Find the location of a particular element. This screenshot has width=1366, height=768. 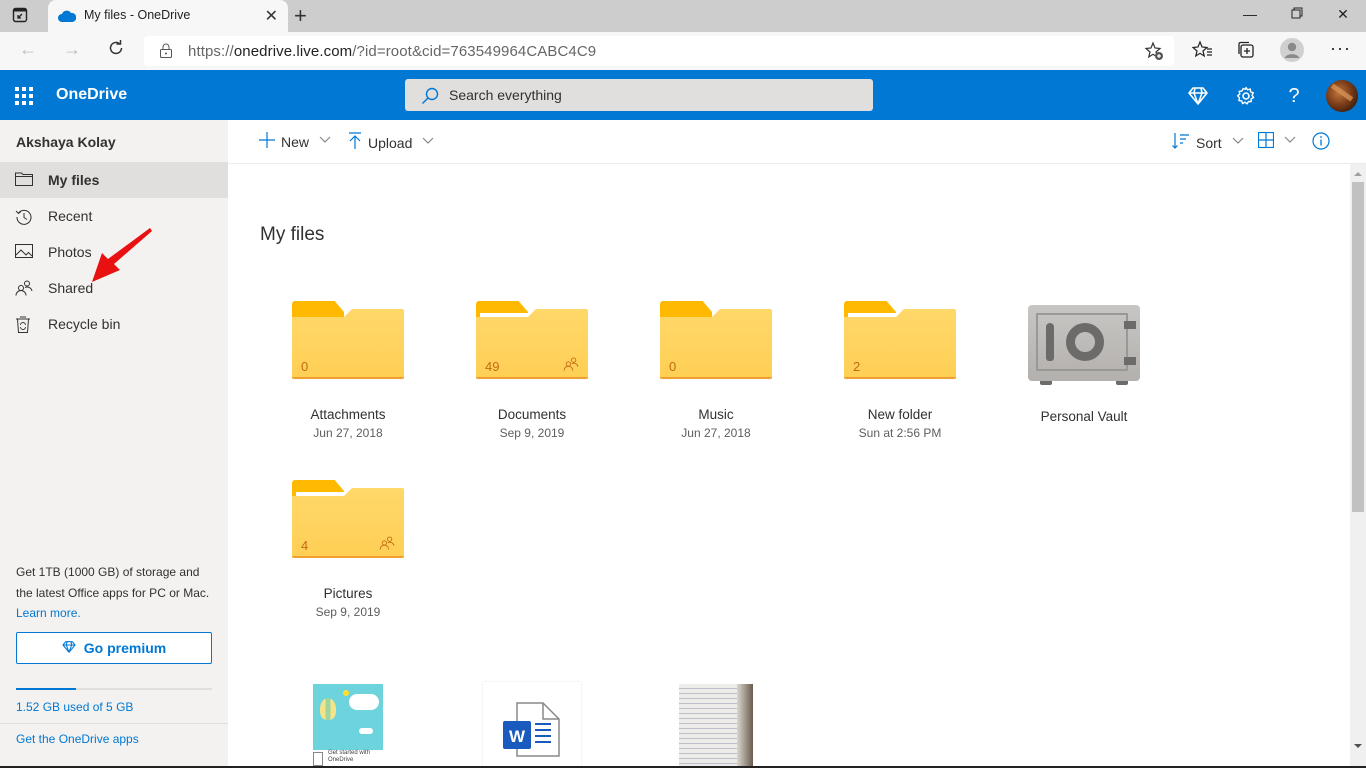

url-prefix: https:// is located at coordinates (211, 51).